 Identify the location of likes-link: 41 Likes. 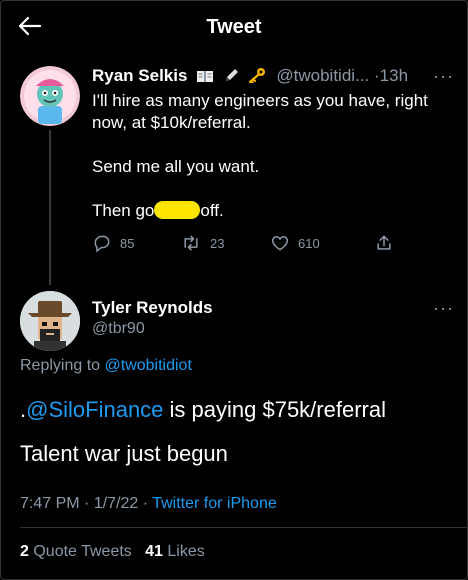
(175, 551).